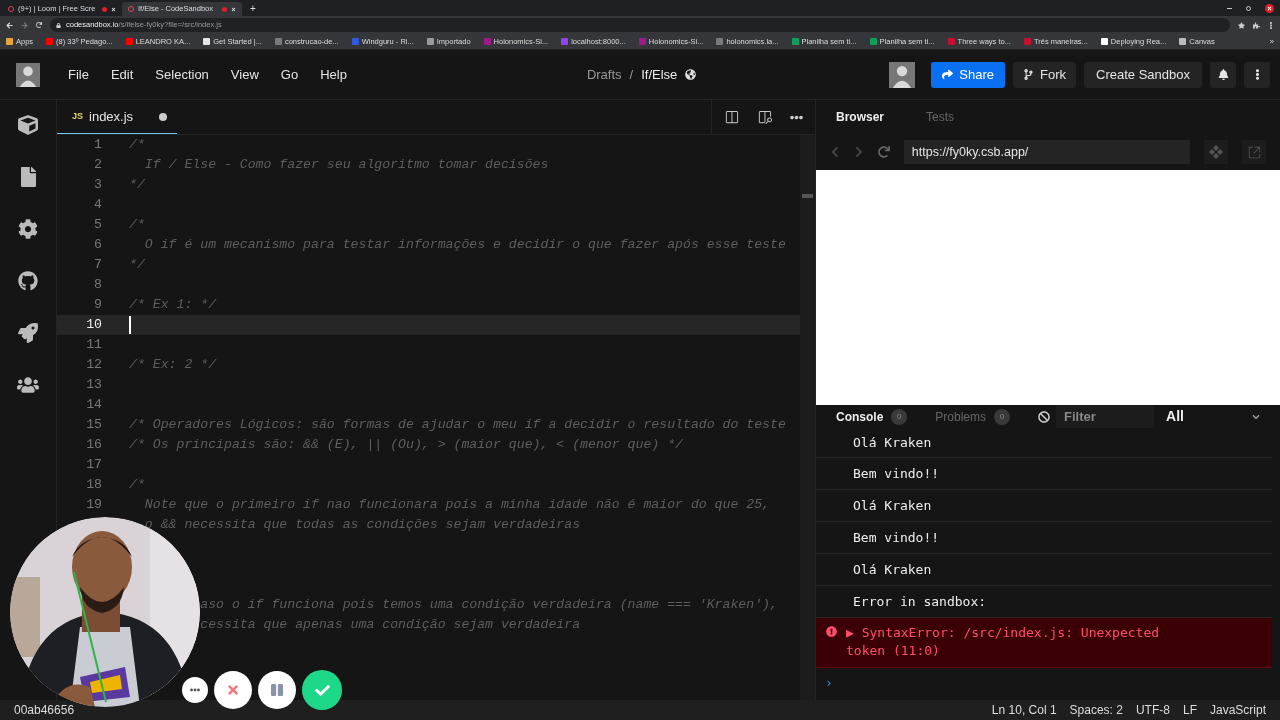 The image size is (1280, 720). Describe the element at coordinates (28, 385) in the screenshot. I see `users-icon` at that location.